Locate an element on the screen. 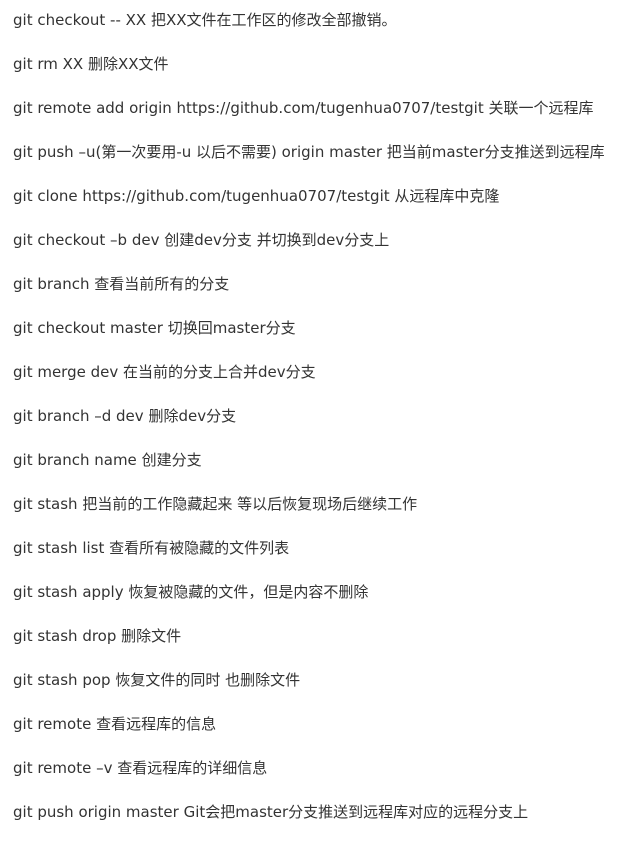 This screenshot has width=636, height=846. command-description: 关联一个远程库 is located at coordinates (541, 108).